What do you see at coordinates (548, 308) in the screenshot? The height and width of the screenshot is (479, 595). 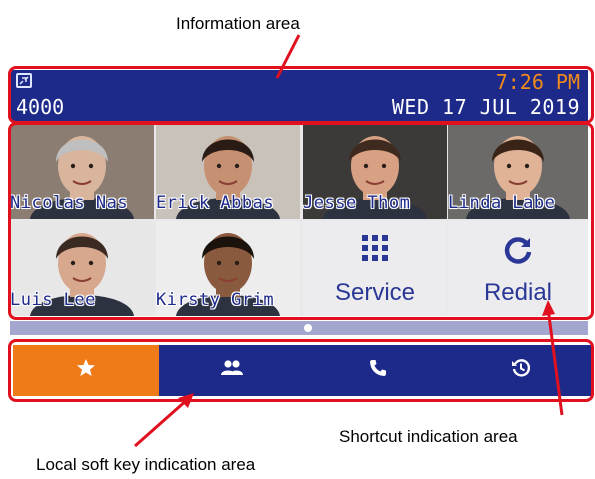 I see `arrowhead-shortcut` at bounding box center [548, 308].